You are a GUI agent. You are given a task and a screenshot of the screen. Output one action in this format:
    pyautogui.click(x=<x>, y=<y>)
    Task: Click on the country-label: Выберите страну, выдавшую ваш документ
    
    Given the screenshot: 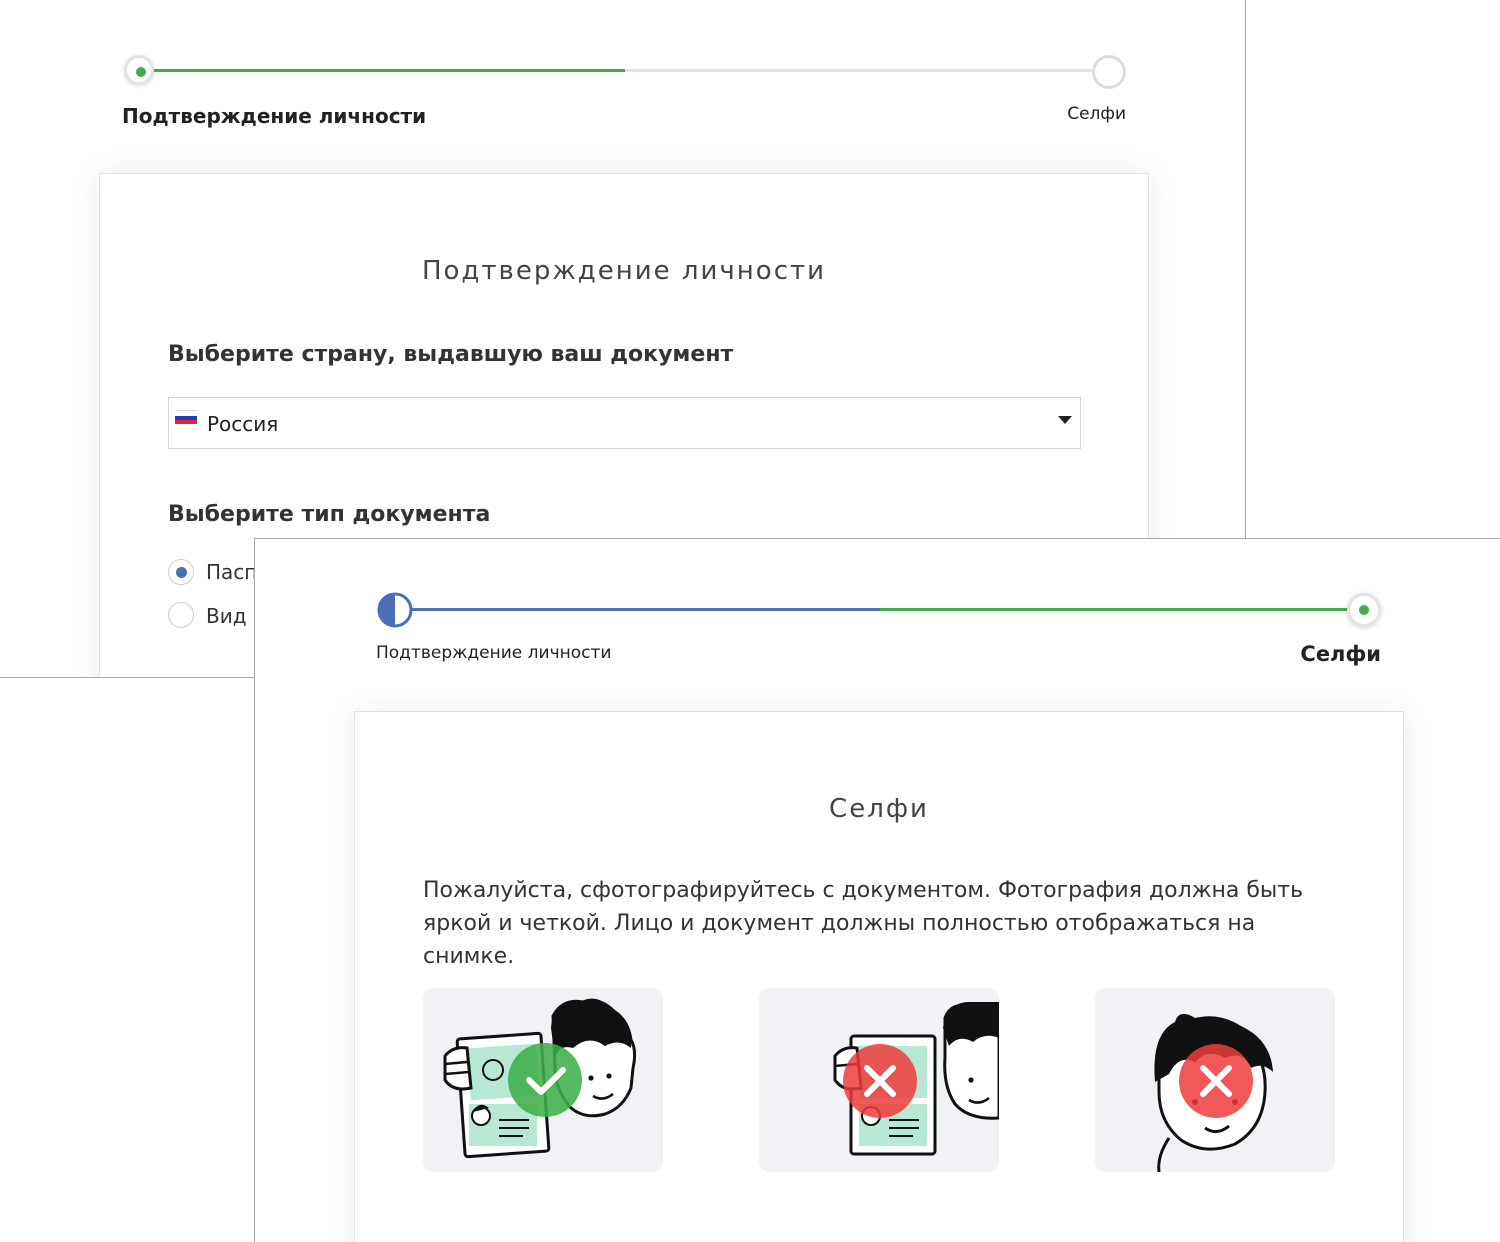 What is the action you would take?
    pyautogui.click(x=451, y=354)
    